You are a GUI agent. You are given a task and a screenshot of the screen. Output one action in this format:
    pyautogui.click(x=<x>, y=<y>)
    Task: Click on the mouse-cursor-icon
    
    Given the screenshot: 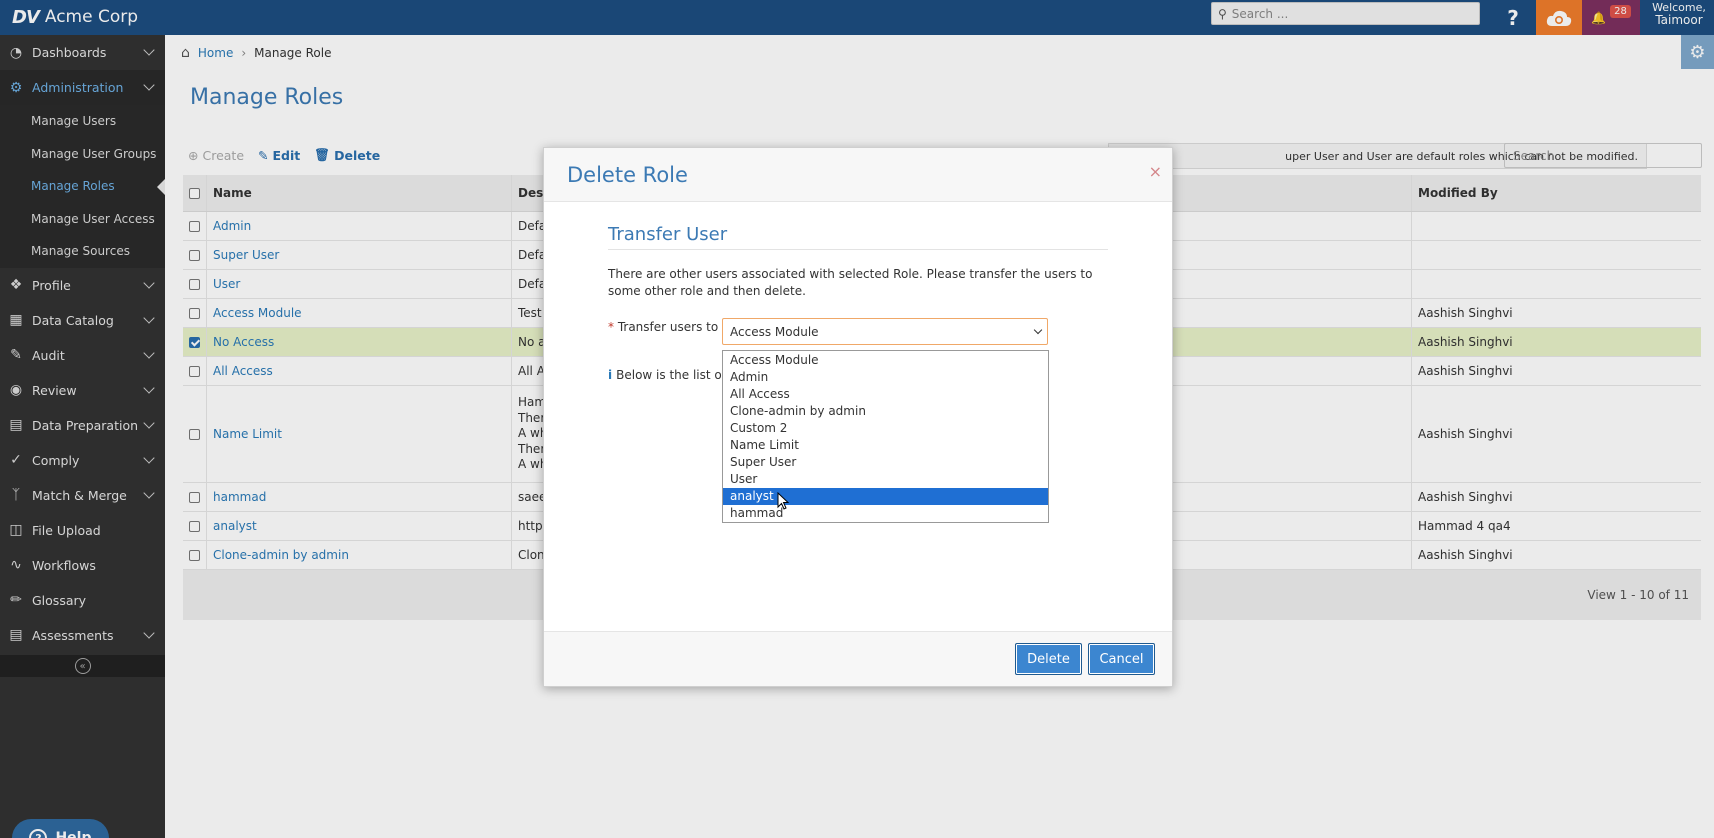 What is the action you would take?
    pyautogui.click(x=783, y=501)
    